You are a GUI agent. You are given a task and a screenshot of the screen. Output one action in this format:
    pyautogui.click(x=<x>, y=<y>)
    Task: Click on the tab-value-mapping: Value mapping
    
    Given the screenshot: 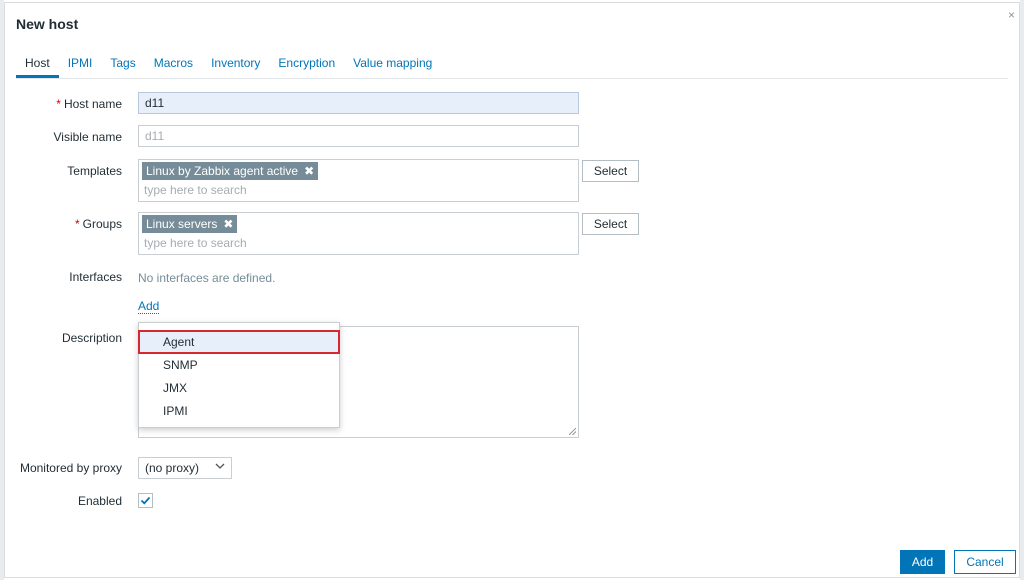 What is the action you would take?
    pyautogui.click(x=392, y=64)
    